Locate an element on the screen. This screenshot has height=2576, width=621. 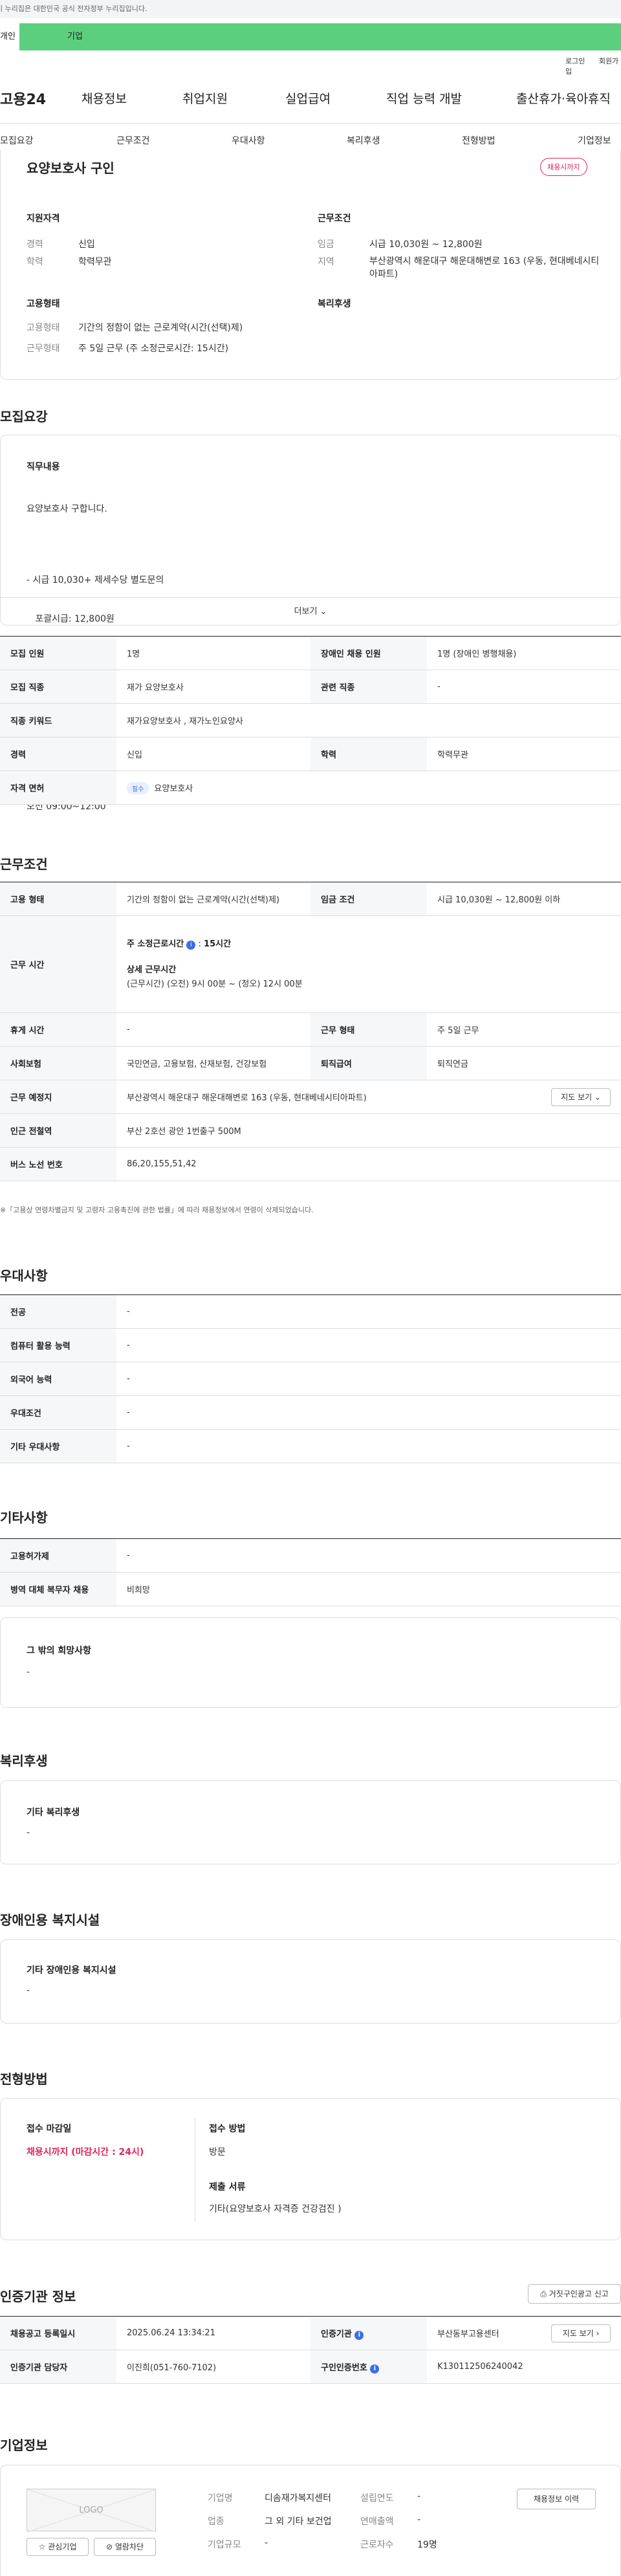
table-cell: 시급 10,030원 ~ 12,800원 이하 is located at coordinates (524, 899).